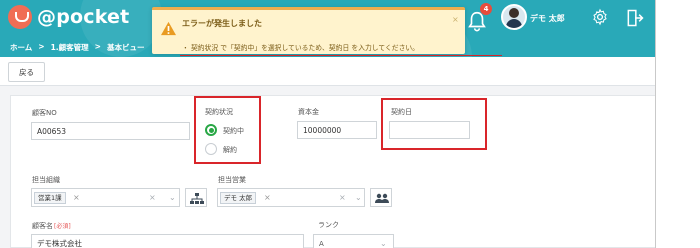 The width and height of the screenshot is (700, 248). What do you see at coordinates (125, 47) in the screenshot?
I see `breadcrumb-basic-view: 基本ビュー` at bounding box center [125, 47].